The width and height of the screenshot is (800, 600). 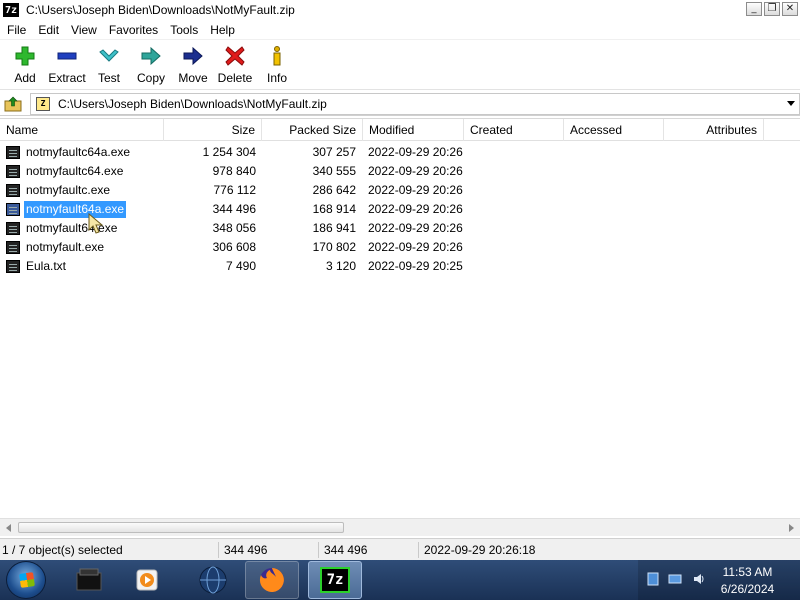 What do you see at coordinates (65, 247) in the screenshot?
I see `file-name: notmyfault.exe` at bounding box center [65, 247].